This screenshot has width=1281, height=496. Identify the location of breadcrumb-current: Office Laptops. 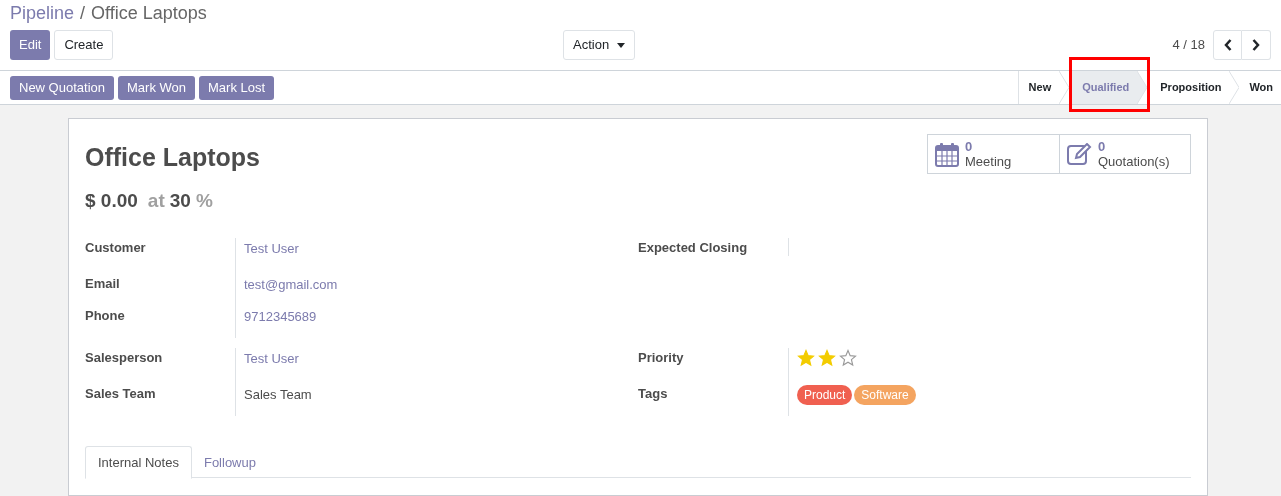
(149, 13).